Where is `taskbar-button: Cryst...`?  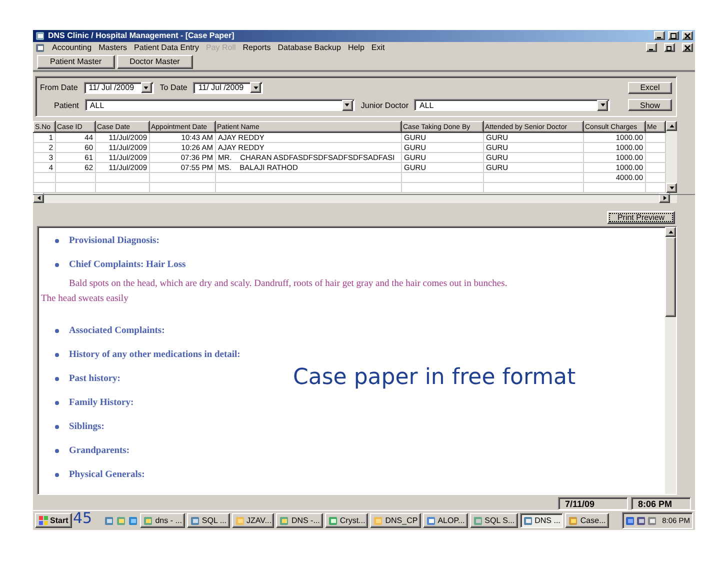 taskbar-button: Cryst... is located at coordinates (346, 520).